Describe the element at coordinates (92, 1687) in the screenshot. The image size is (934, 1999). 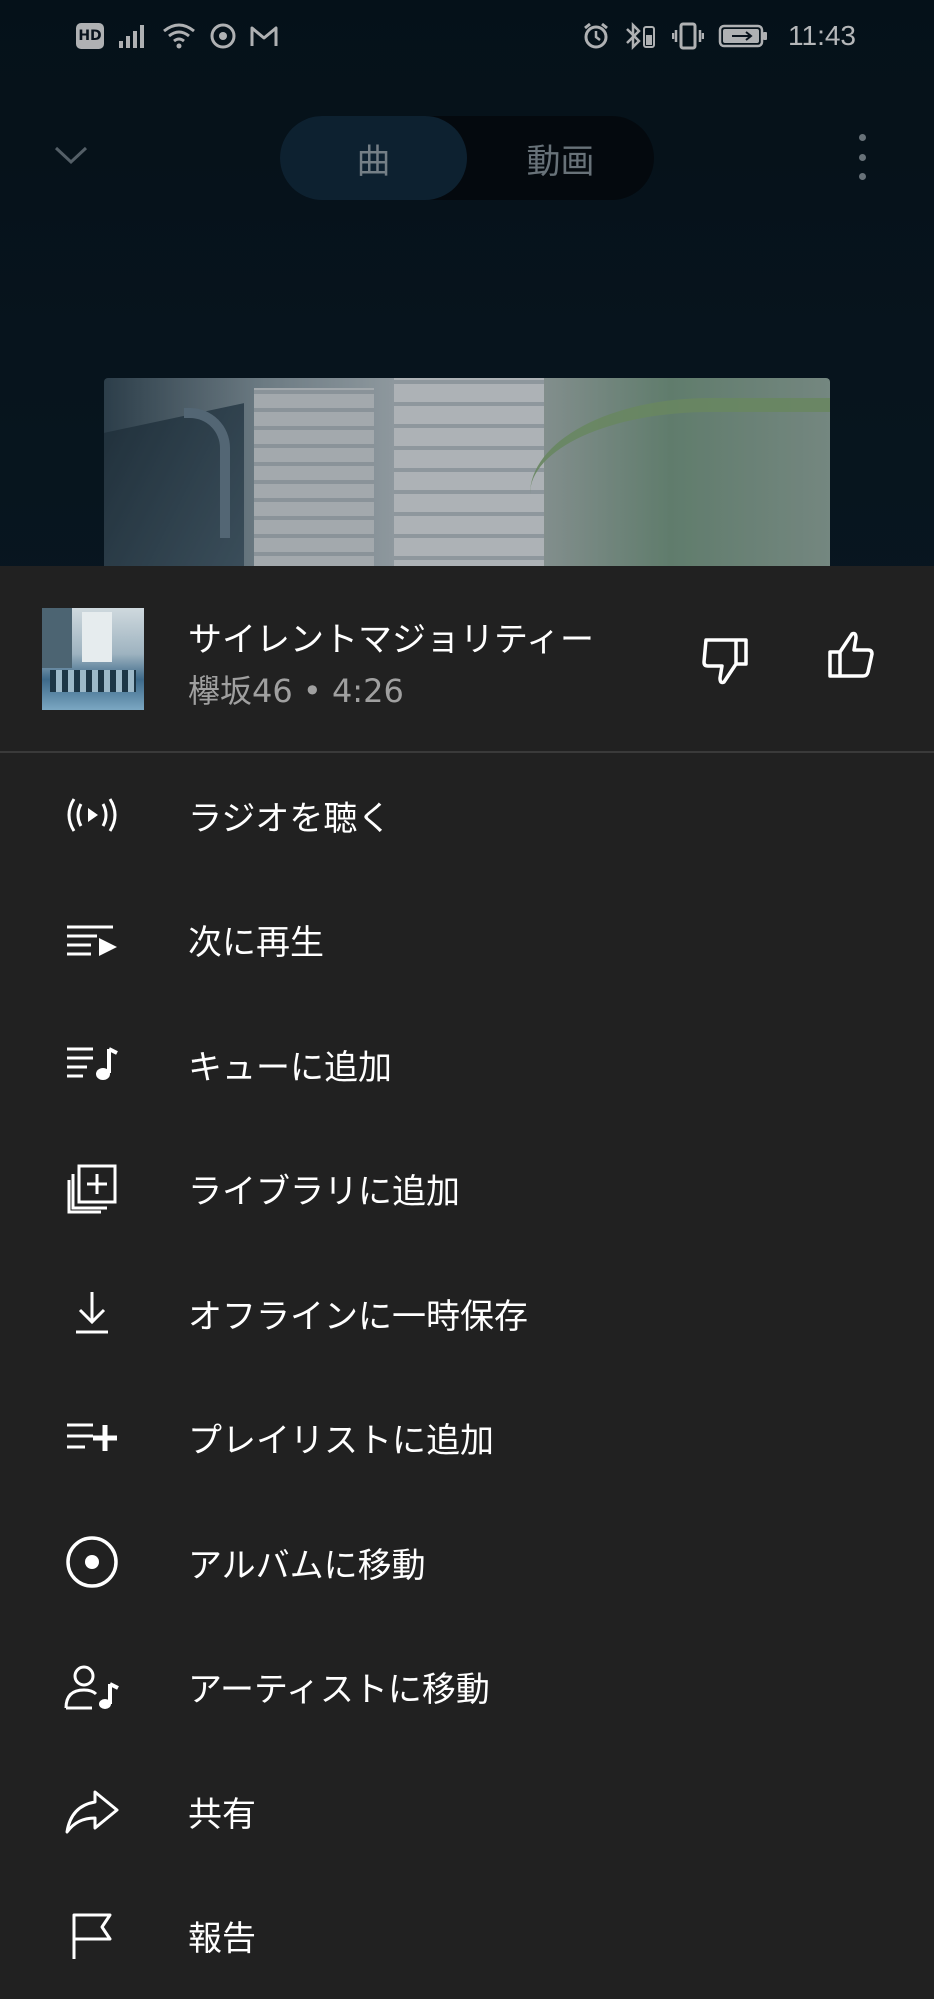
I see `artist-icon` at that location.